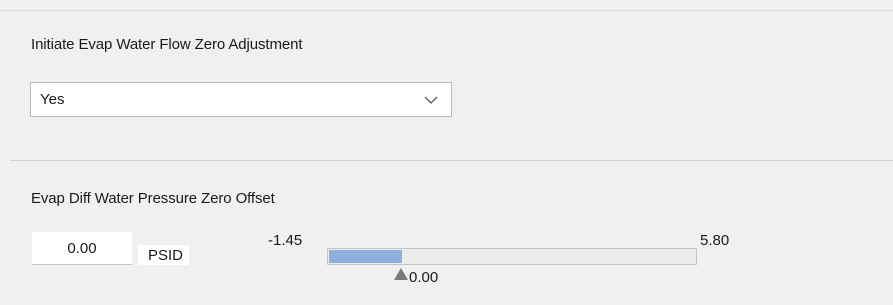 The width and height of the screenshot is (893, 305). Describe the element at coordinates (82, 248) in the screenshot. I see `pressure-zero-offset-input` at that location.